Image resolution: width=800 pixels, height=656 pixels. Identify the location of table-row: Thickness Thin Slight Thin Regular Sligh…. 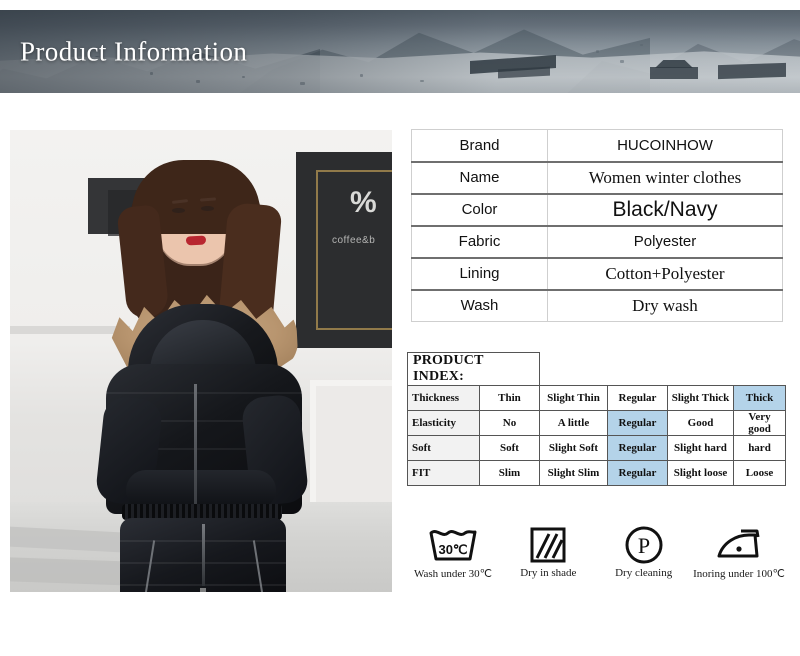
(596, 398).